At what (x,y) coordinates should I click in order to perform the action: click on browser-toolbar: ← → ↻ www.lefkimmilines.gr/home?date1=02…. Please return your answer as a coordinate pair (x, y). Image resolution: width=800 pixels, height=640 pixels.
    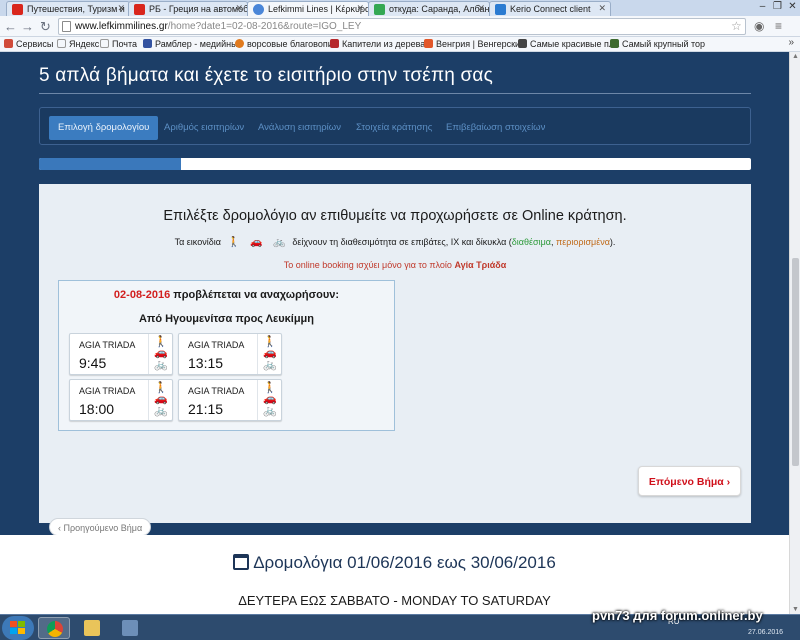
    Looking at the image, I should click on (400, 26).